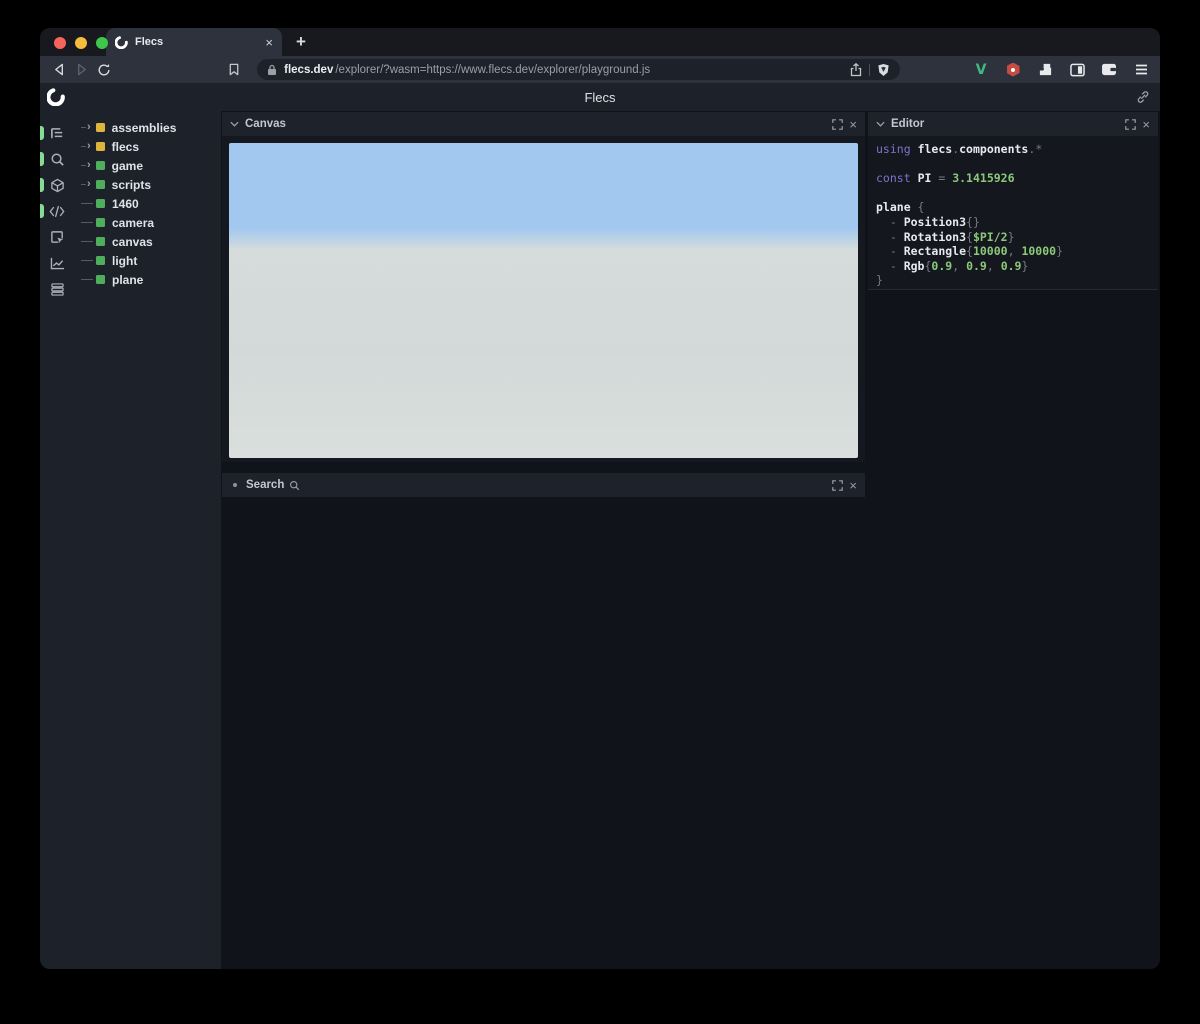 The image size is (1200, 1024). What do you see at coordinates (600, 97) in the screenshot?
I see `app-header: Flecs` at bounding box center [600, 97].